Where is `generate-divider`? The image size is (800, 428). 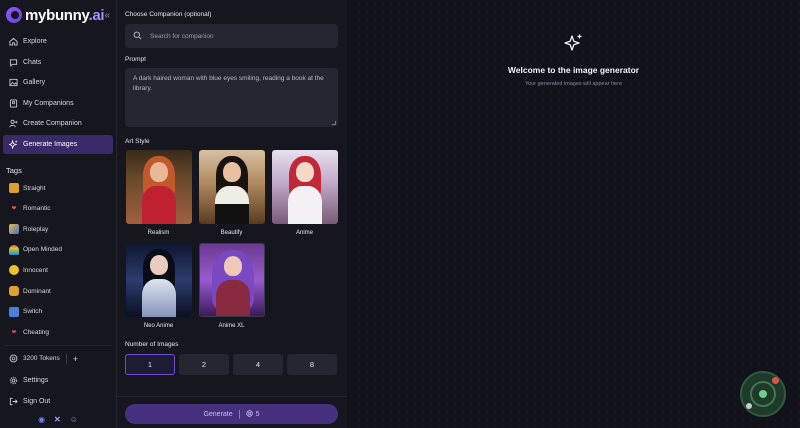
generate-divider is located at coordinates (239, 414).